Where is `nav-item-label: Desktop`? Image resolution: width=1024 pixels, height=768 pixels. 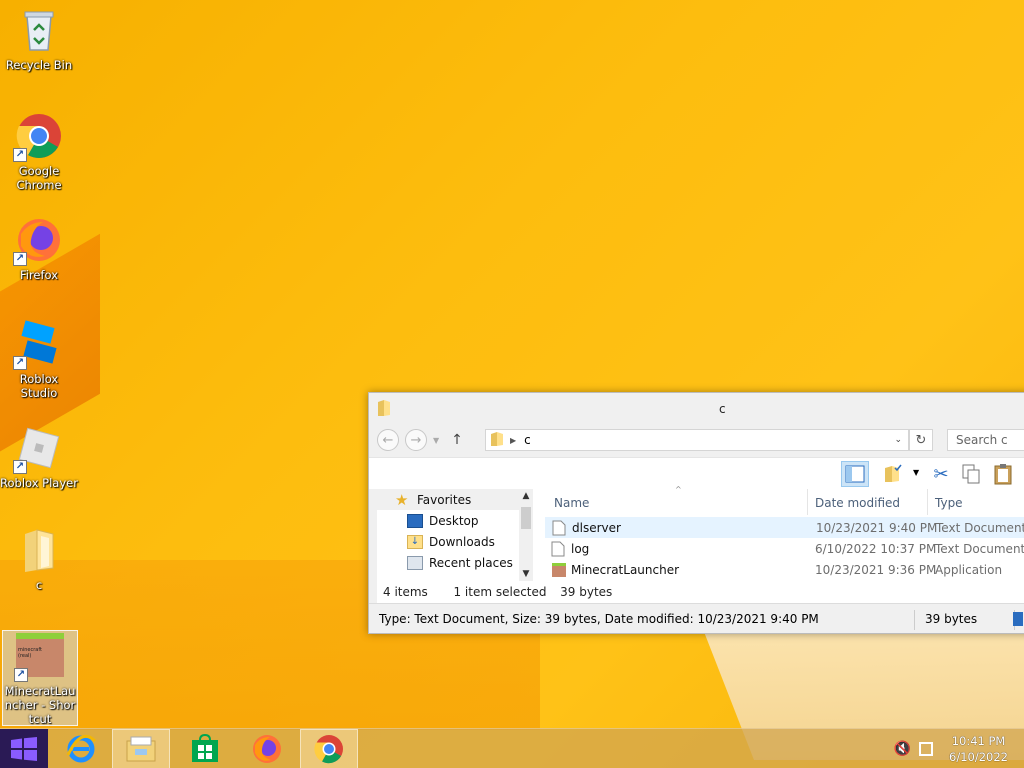 nav-item-label: Desktop is located at coordinates (454, 520).